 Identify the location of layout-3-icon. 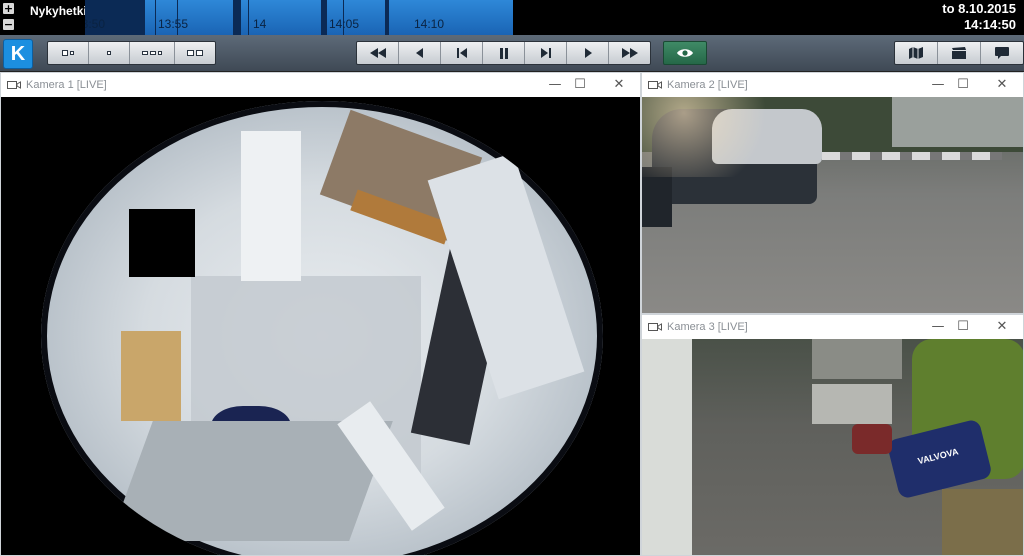
(152, 53).